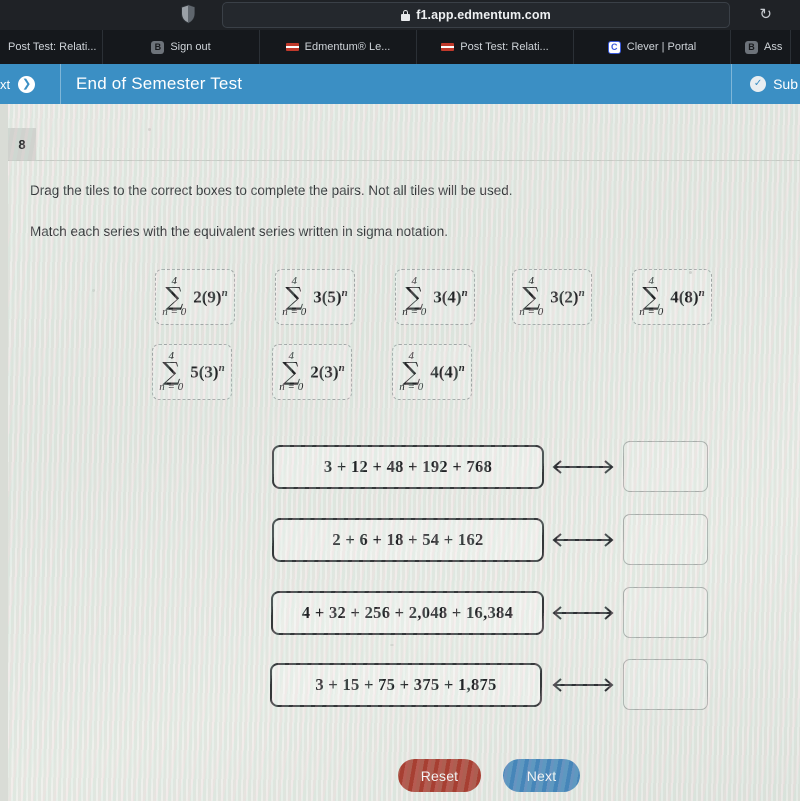 This screenshot has height=801, width=800. I want to click on tile-5: 4 ∑ n = 0 5(3)n, so click(192, 372).